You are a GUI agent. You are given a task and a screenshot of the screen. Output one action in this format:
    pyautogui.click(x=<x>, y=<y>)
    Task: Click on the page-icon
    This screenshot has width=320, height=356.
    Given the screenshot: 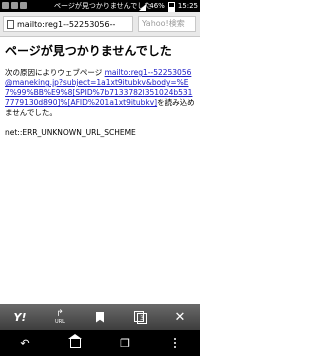 What is the action you would take?
    pyautogui.click(x=10, y=24)
    